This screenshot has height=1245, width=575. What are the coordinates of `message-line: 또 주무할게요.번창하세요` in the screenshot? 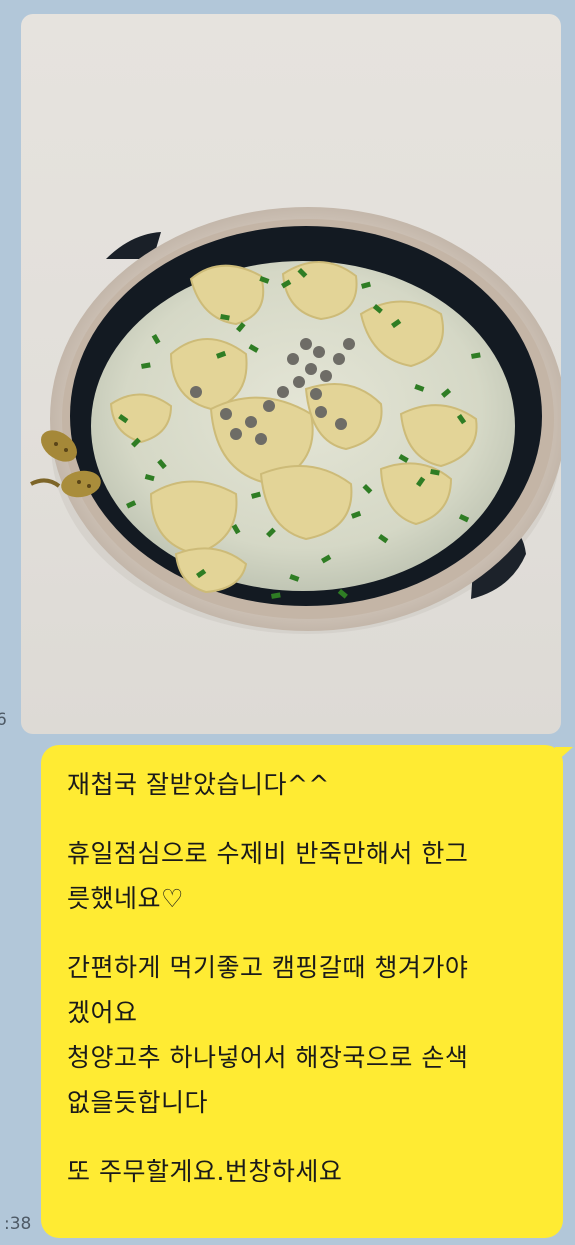 It's located at (205, 1171).